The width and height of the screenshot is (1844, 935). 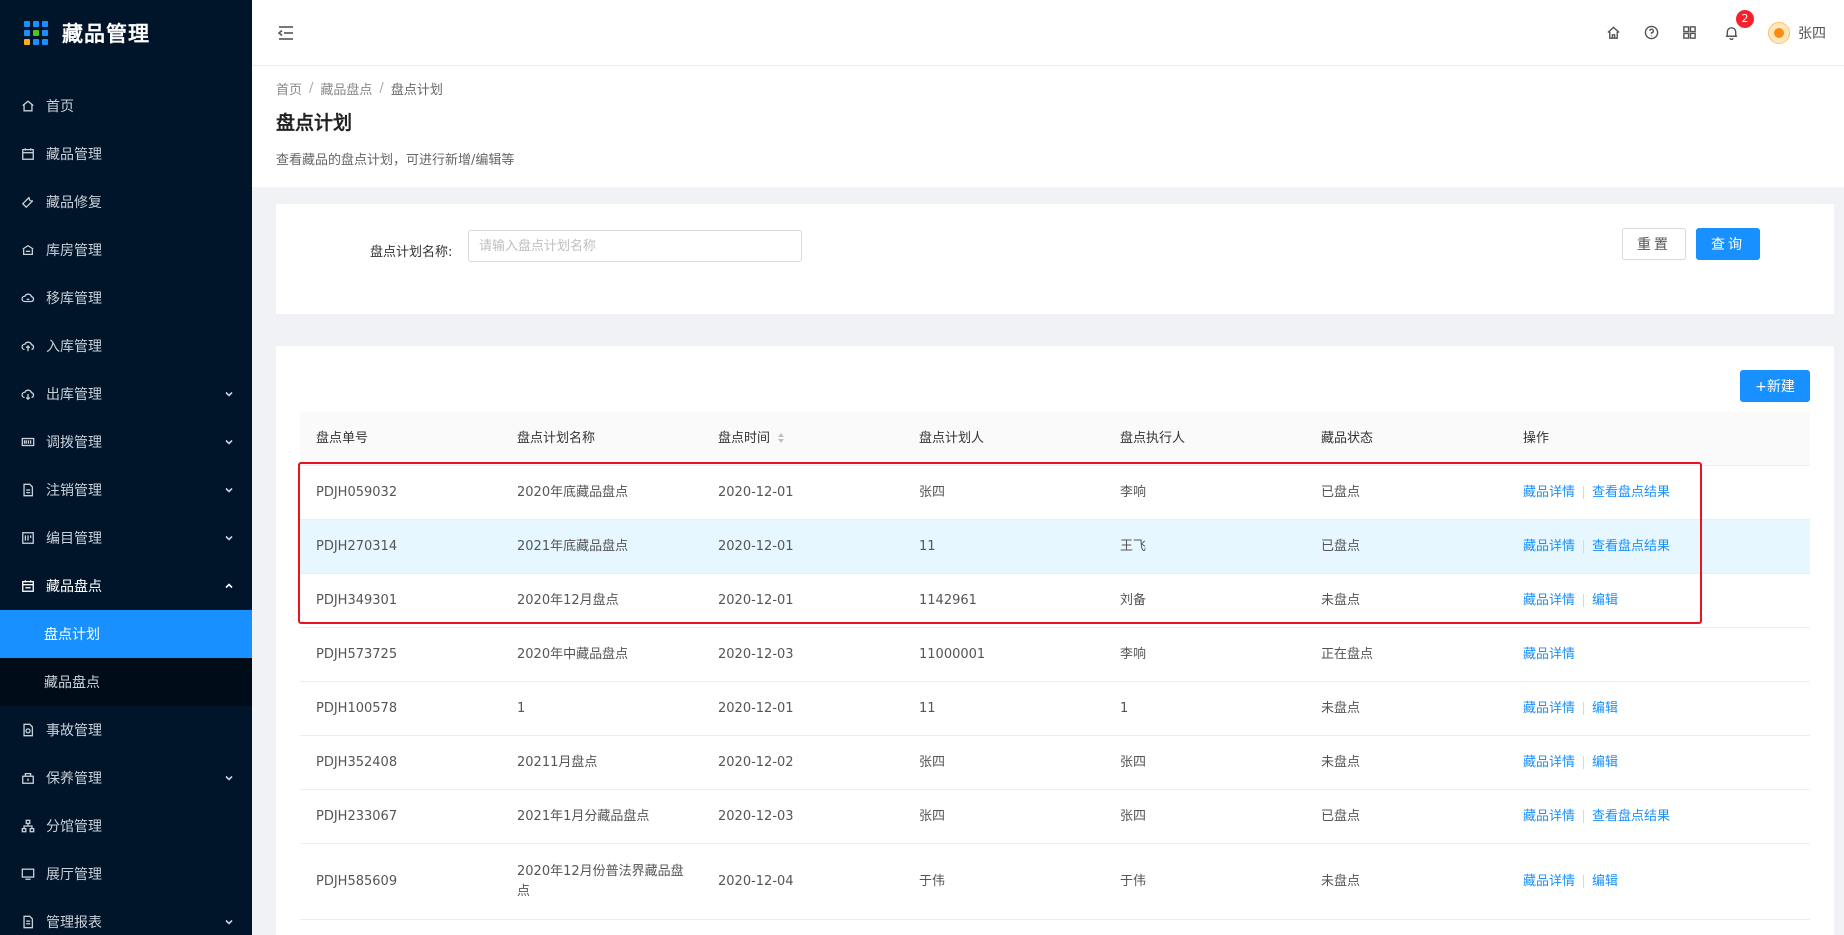 I want to click on query-button: 查询, so click(x=1728, y=244).